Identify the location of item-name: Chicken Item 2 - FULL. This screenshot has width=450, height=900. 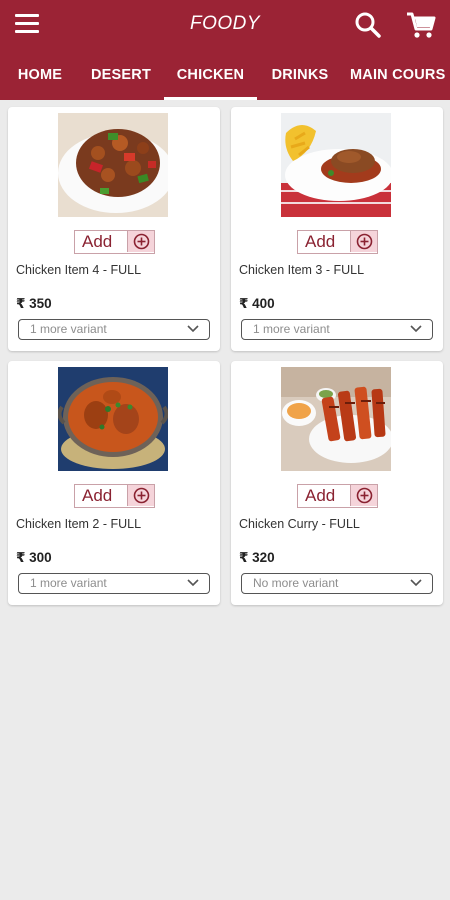
(79, 524).